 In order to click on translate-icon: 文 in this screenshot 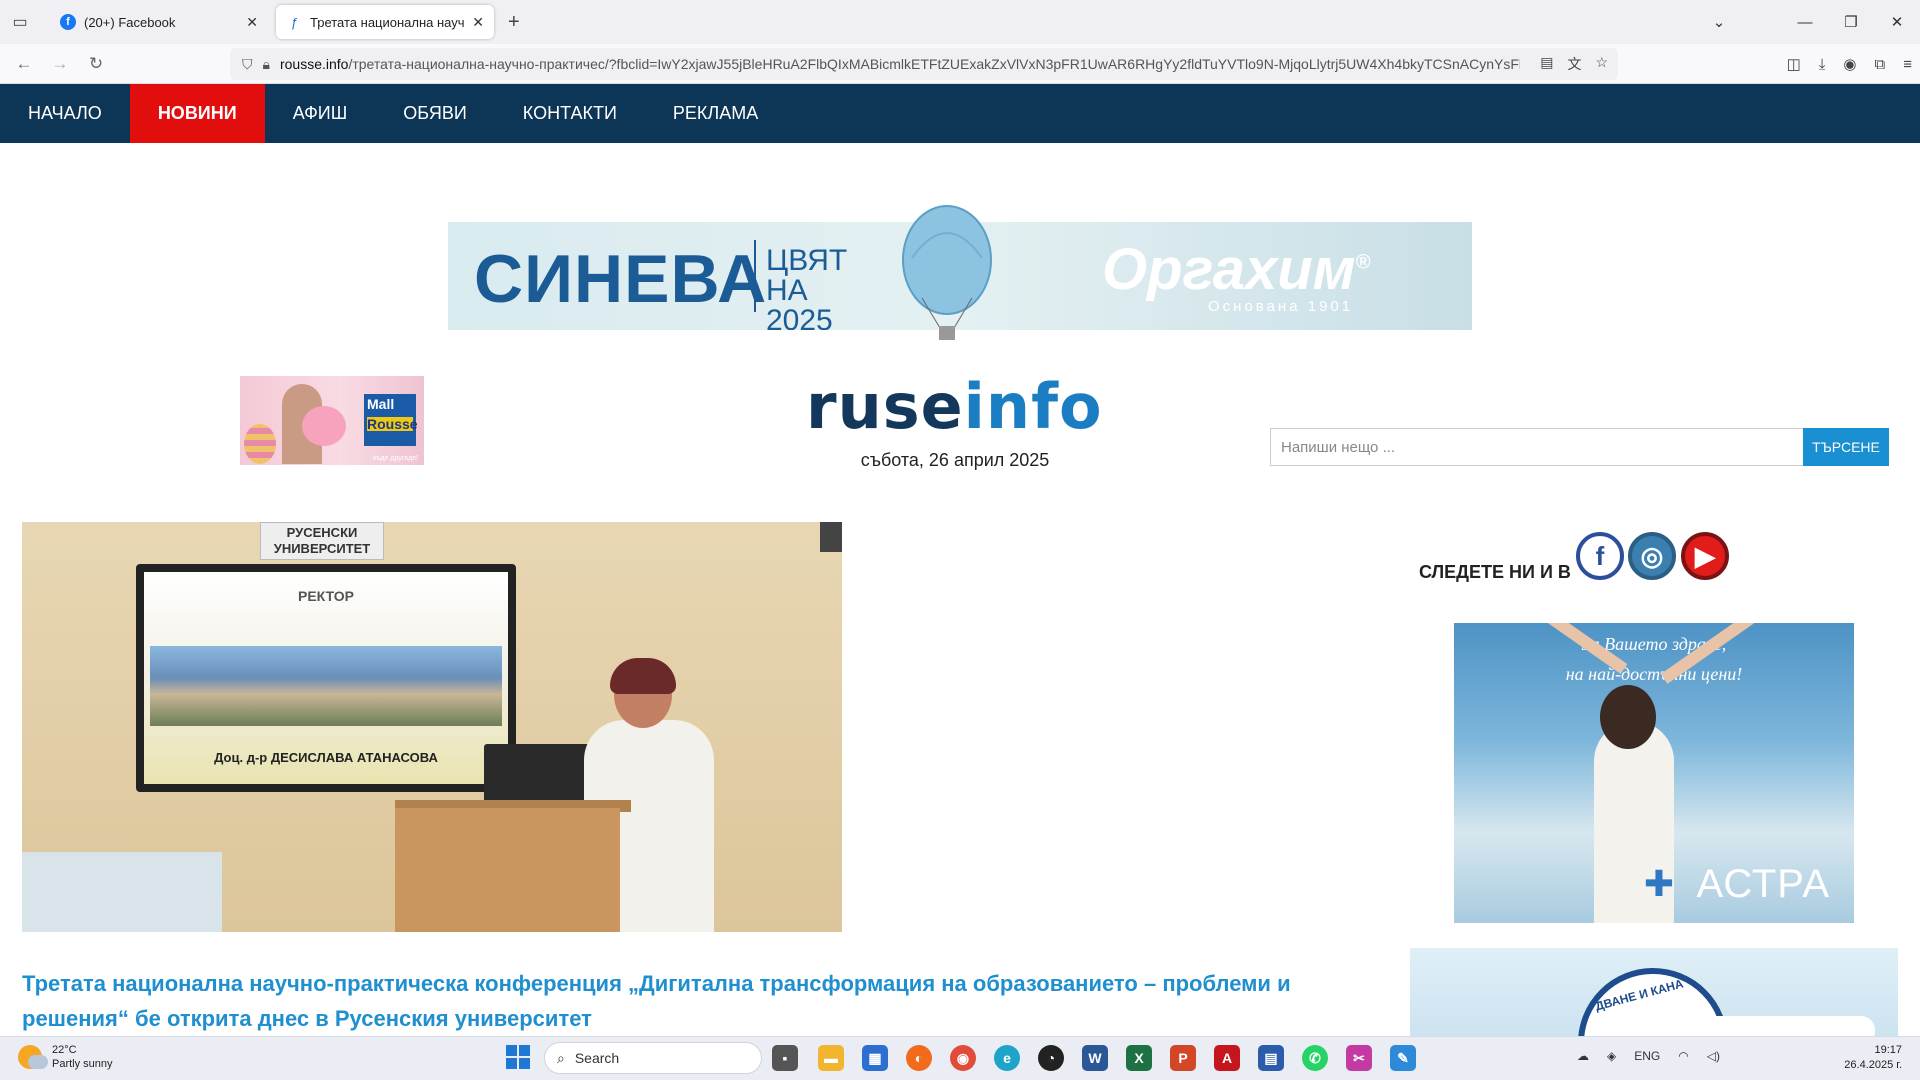, I will do `click(1574, 64)`.